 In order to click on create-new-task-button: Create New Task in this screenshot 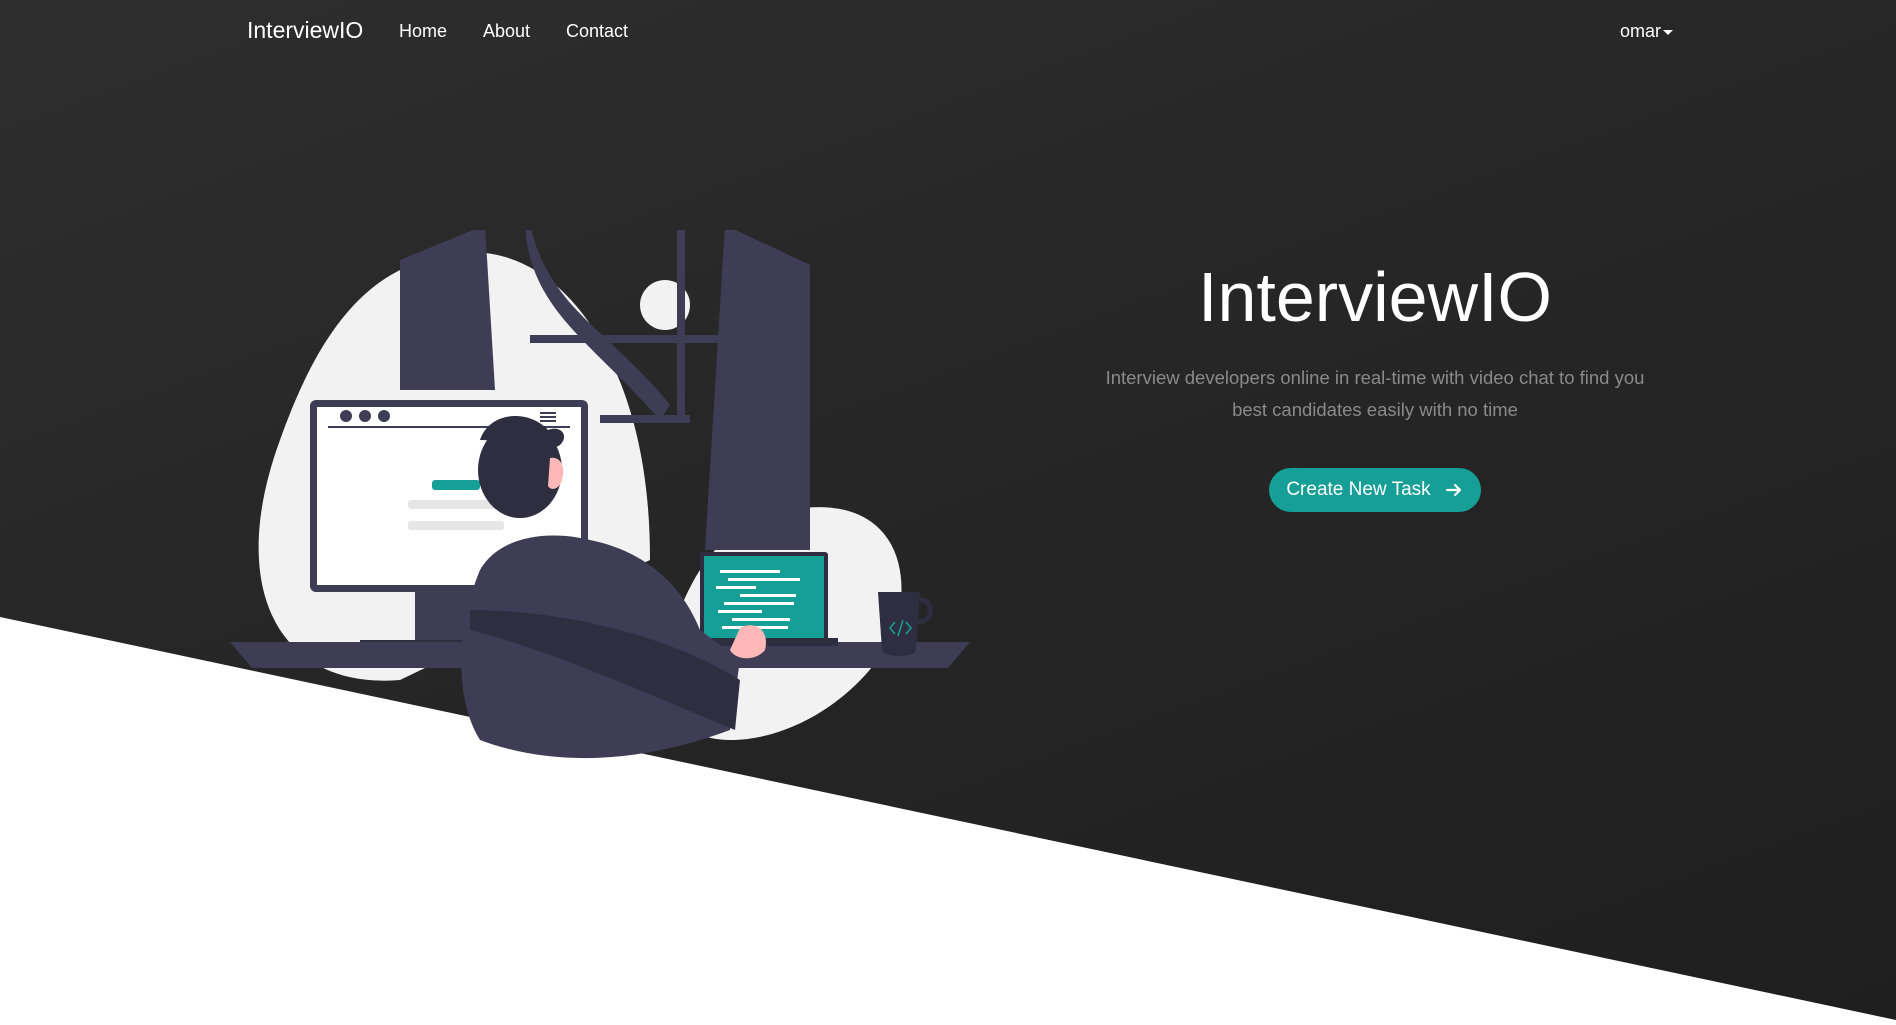, I will do `click(1375, 490)`.